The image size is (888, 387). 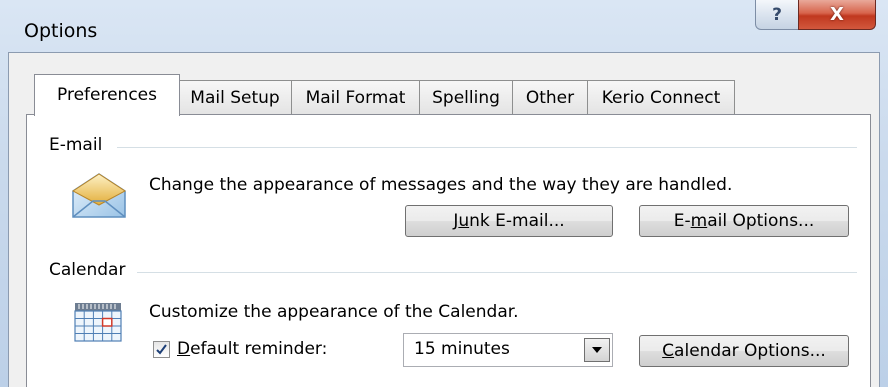 What do you see at coordinates (462, 349) in the screenshot?
I see `reminder-time-value: 15 minutes` at bounding box center [462, 349].